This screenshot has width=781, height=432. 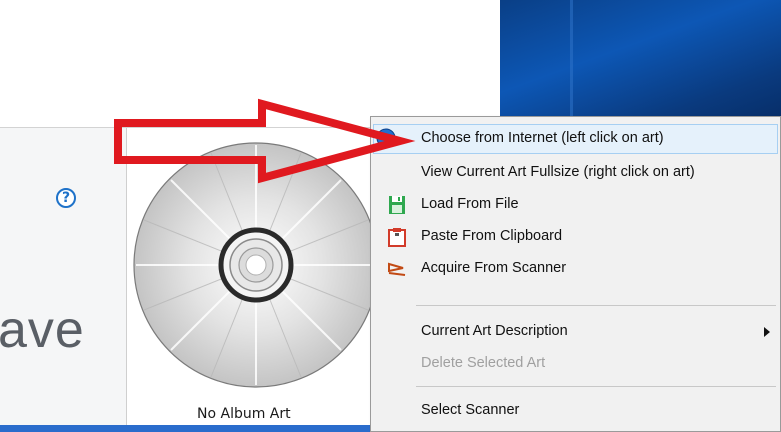 What do you see at coordinates (492, 236) in the screenshot?
I see `menu-item-label: Paste From Clipboard` at bounding box center [492, 236].